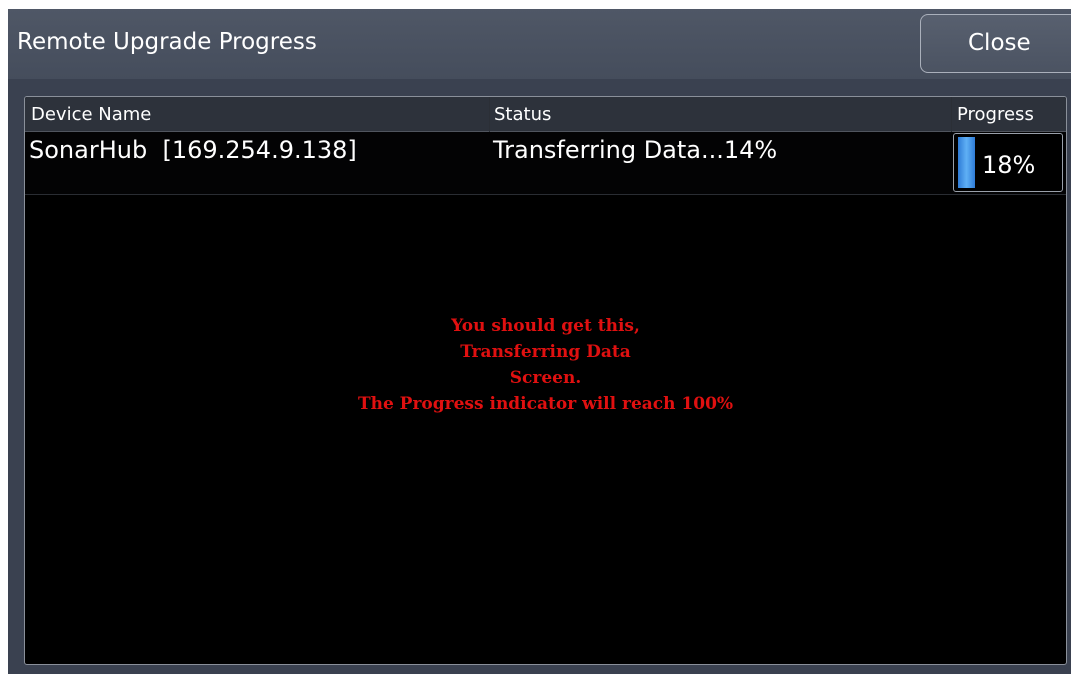 This screenshot has width=1071, height=674. I want to click on device-name-cell: SonarHub [169.254.9.138], so click(193, 150).